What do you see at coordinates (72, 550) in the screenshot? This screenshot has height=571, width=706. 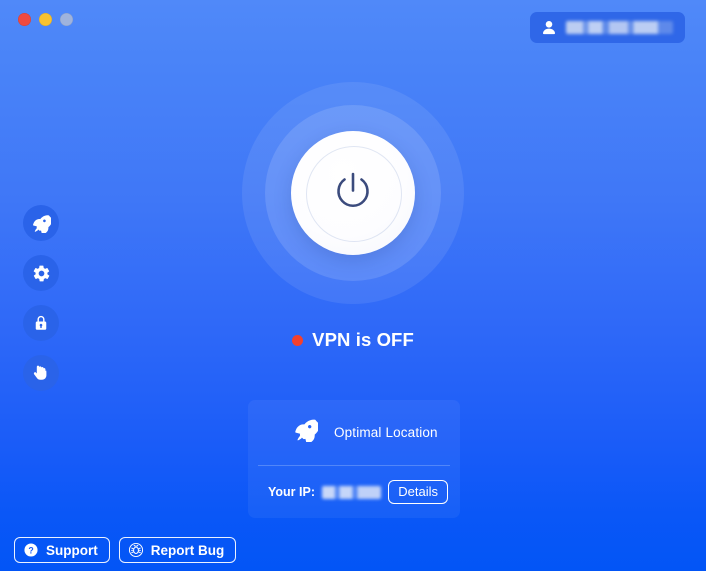 I see `support-button-label: Support` at bounding box center [72, 550].